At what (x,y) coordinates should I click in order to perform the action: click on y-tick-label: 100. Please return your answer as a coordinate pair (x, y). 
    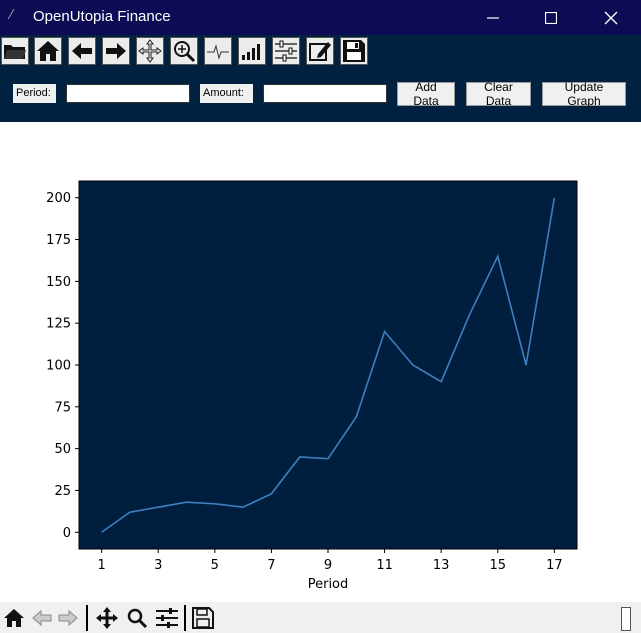
    Looking at the image, I should click on (58, 366).